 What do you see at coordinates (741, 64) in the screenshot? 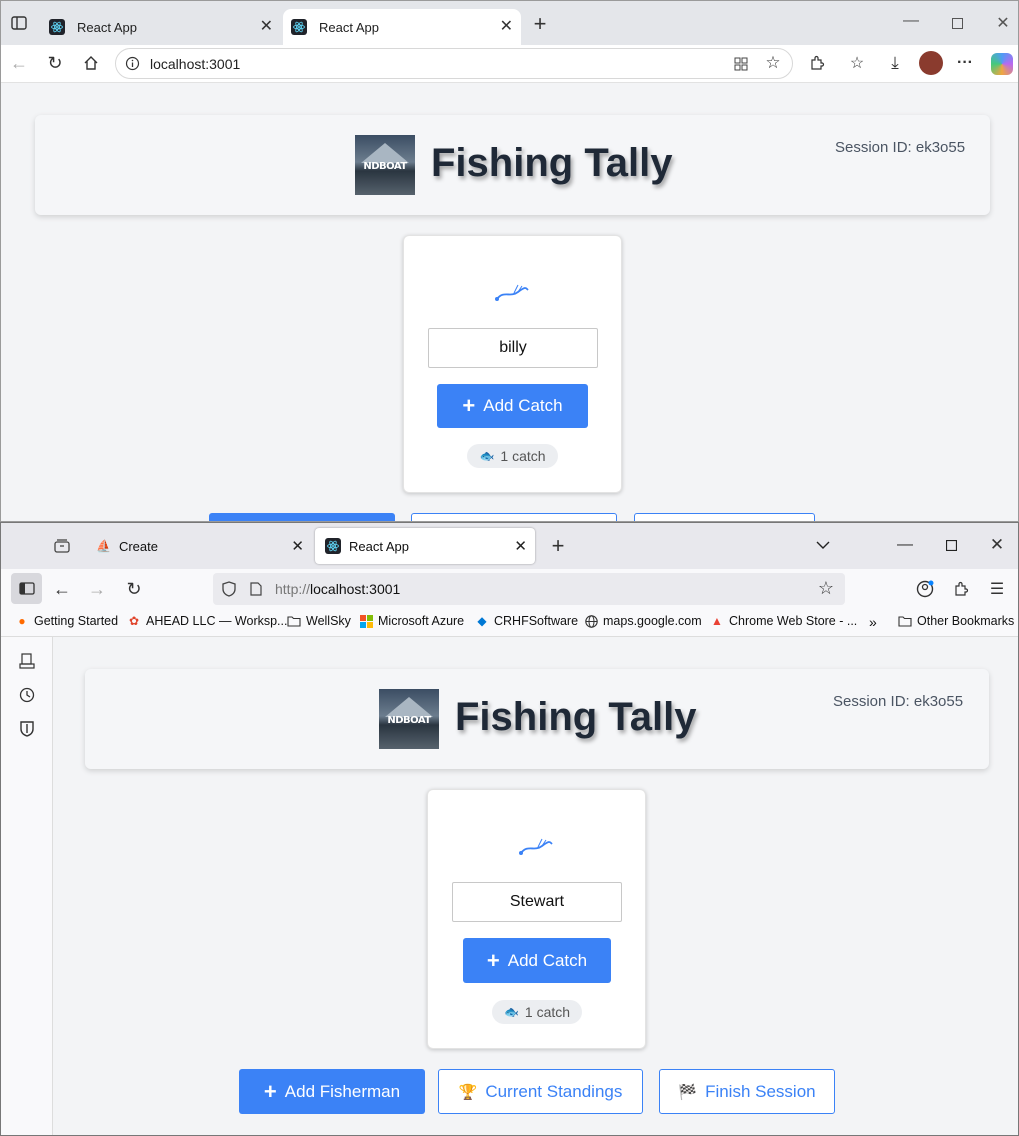
I see `apps-icon` at bounding box center [741, 64].